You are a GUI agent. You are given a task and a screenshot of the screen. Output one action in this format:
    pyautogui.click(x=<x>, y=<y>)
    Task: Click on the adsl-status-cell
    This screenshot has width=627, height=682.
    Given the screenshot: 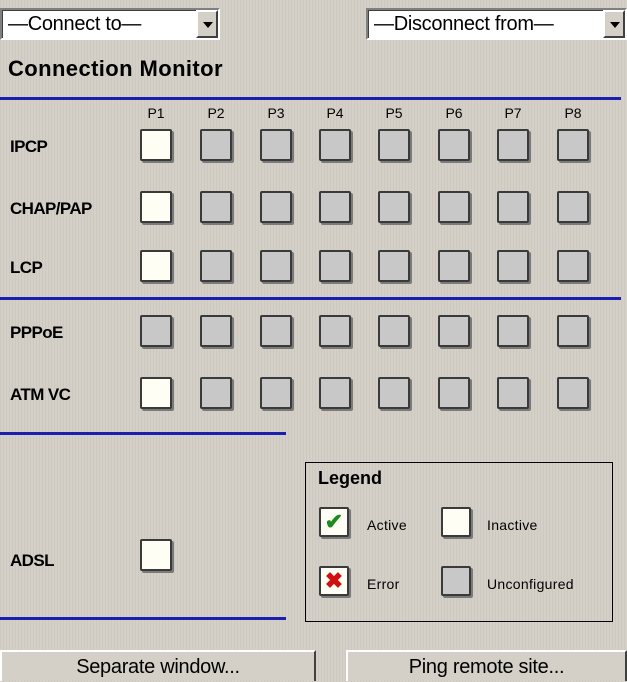 What is the action you would take?
    pyautogui.click(x=156, y=555)
    